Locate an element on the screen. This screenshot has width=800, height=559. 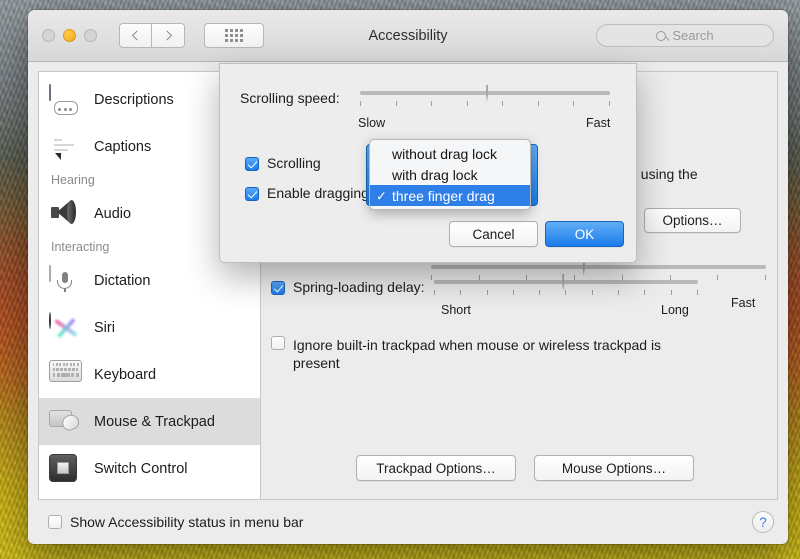
menu-item-label: three finger drag is located at coordinates (443, 195).